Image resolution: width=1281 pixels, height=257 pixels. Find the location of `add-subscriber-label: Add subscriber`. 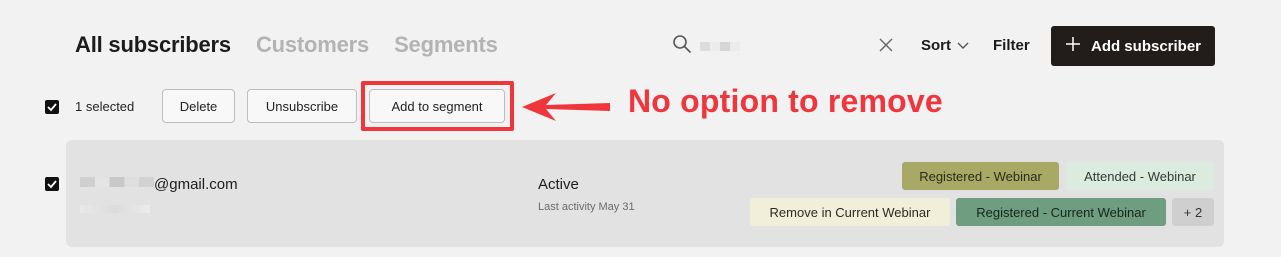

add-subscriber-label: Add subscriber is located at coordinates (1146, 46).